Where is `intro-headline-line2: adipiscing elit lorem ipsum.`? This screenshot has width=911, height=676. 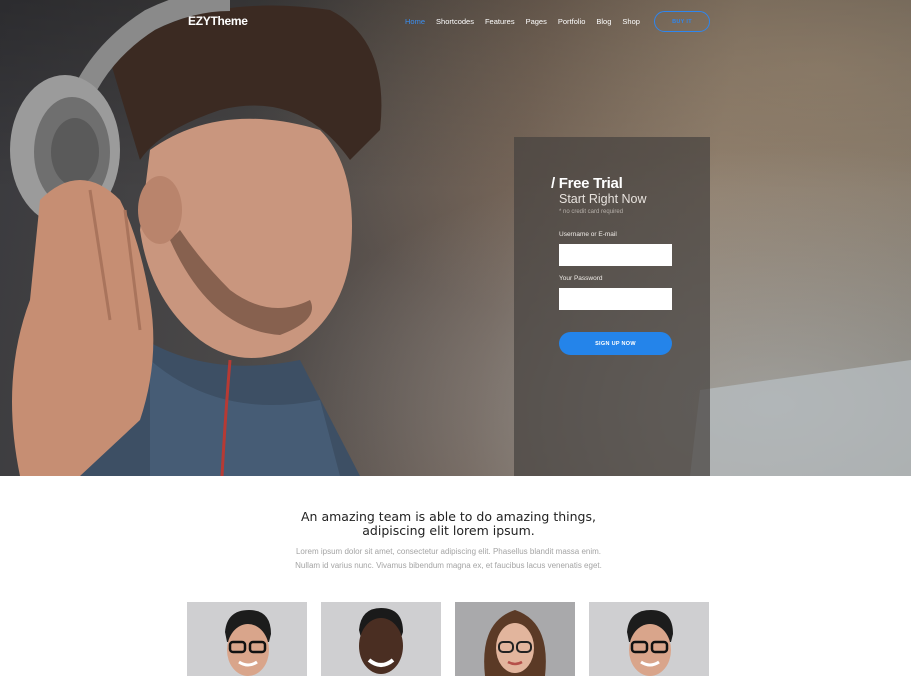 intro-headline-line2: adipiscing elit lorem ipsum. is located at coordinates (448, 530).